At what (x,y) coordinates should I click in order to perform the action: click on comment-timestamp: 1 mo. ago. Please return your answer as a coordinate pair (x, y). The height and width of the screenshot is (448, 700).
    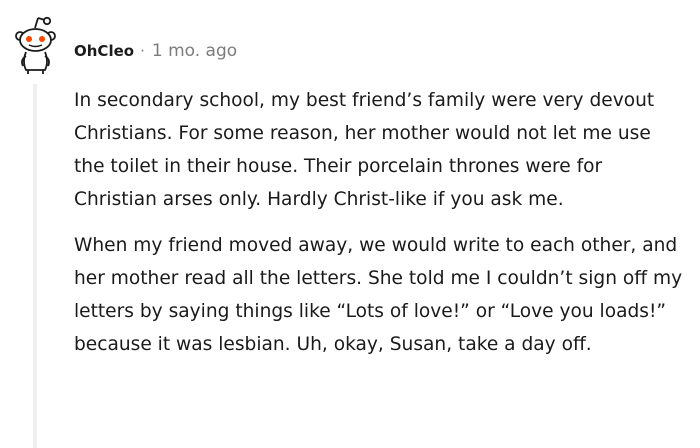
    Looking at the image, I should click on (194, 51).